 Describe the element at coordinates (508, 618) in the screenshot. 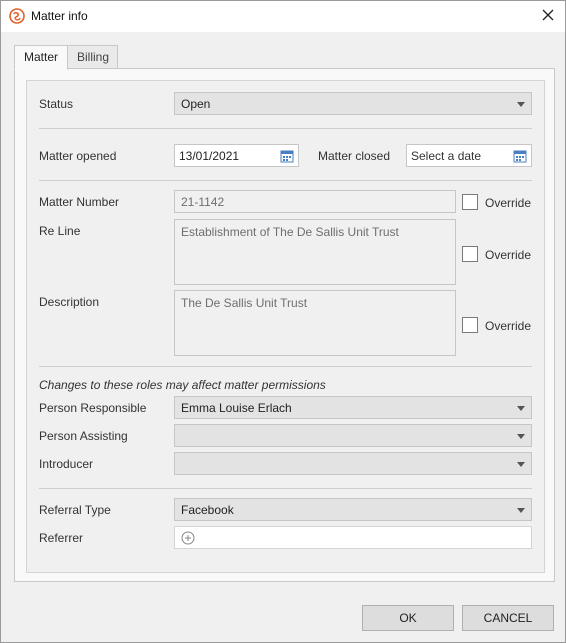

I see `cancel-button: CANCEL` at that location.